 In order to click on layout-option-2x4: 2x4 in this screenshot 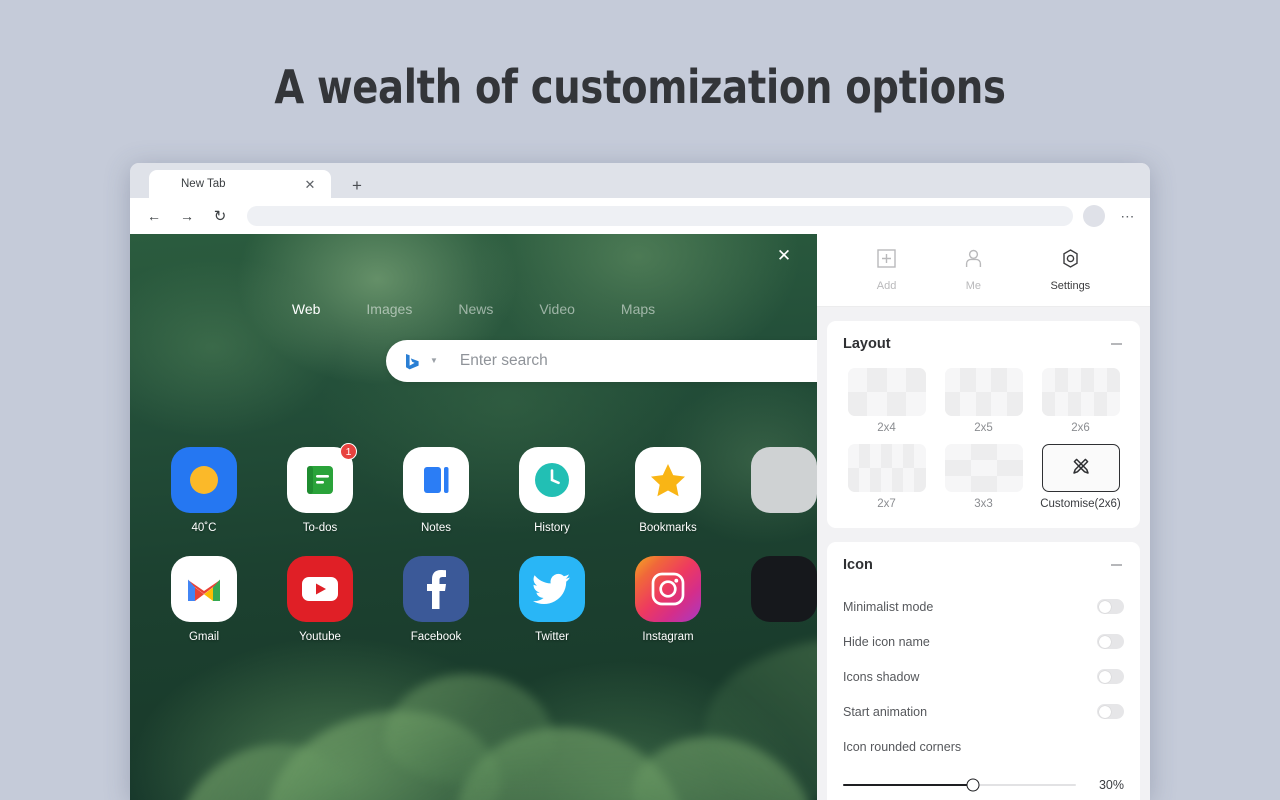, I will do `click(886, 401)`.